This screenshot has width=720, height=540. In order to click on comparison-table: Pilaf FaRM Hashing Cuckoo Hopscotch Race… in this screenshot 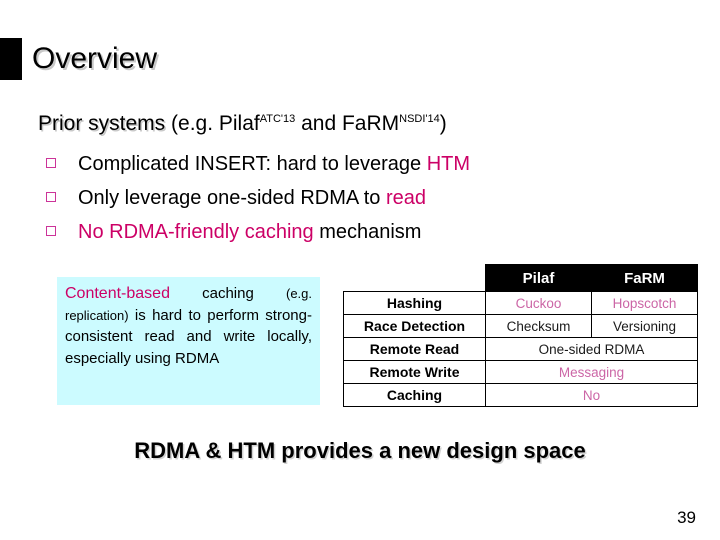, I will do `click(520, 335)`.